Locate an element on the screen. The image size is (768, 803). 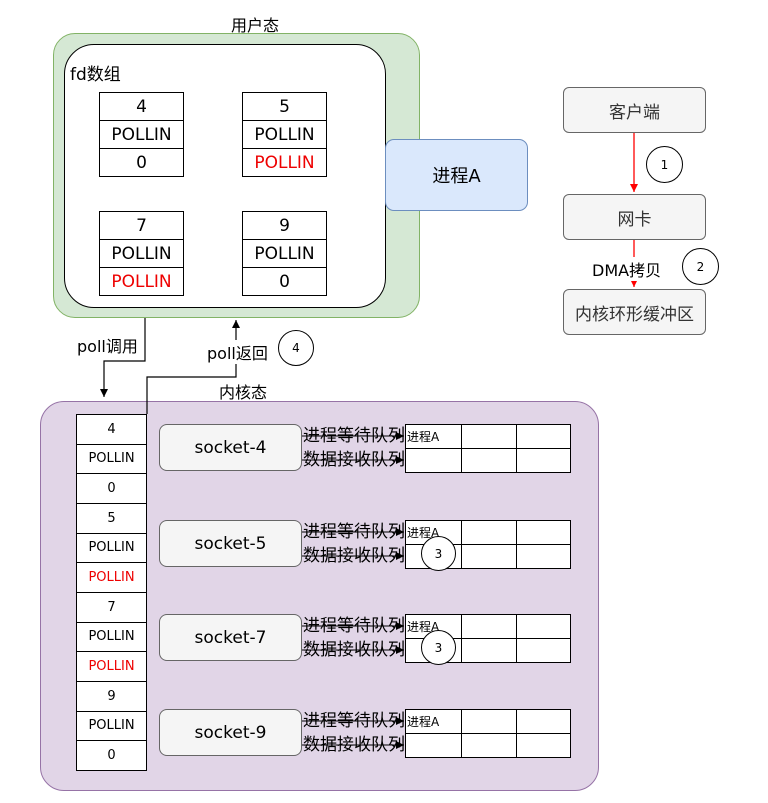
socket-box: socket-4 is located at coordinates (230, 447).